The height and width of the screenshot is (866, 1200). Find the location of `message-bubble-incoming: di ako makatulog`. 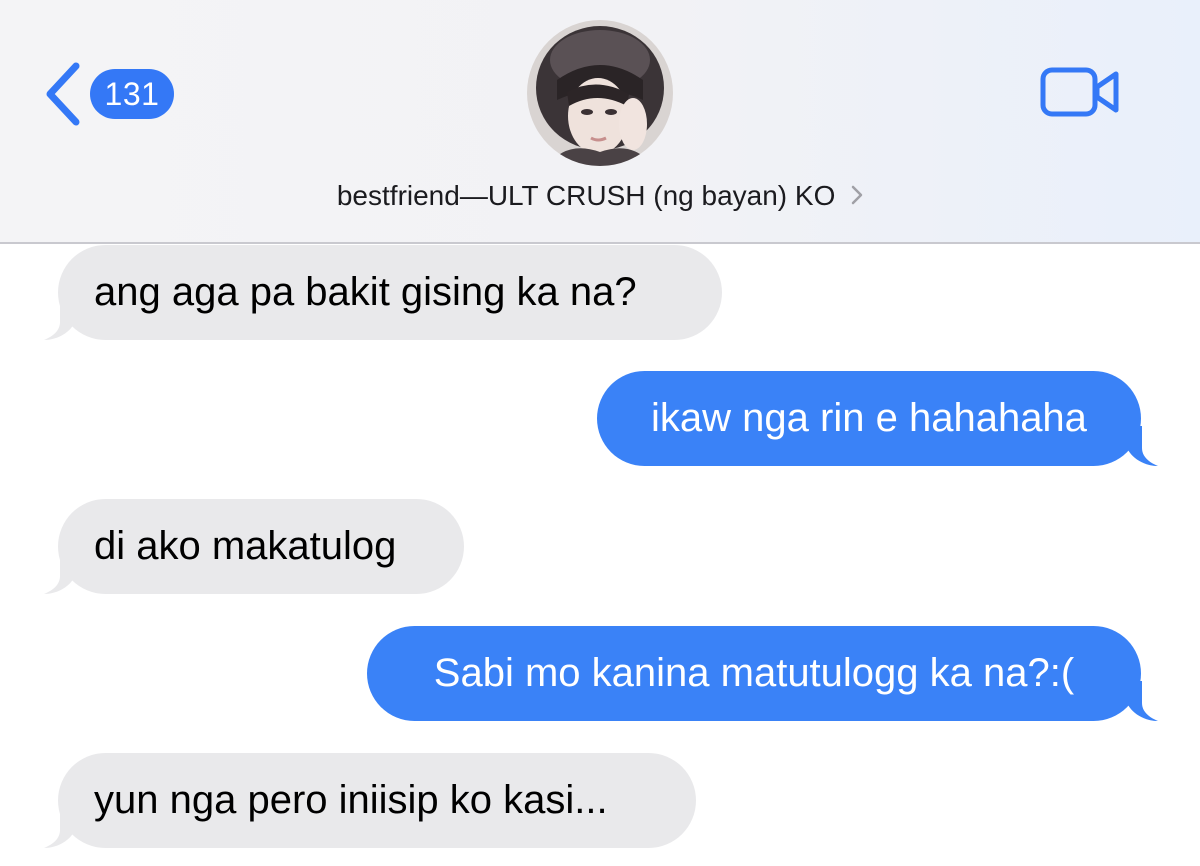

message-bubble-incoming: di ako makatulog is located at coordinates (261, 546).